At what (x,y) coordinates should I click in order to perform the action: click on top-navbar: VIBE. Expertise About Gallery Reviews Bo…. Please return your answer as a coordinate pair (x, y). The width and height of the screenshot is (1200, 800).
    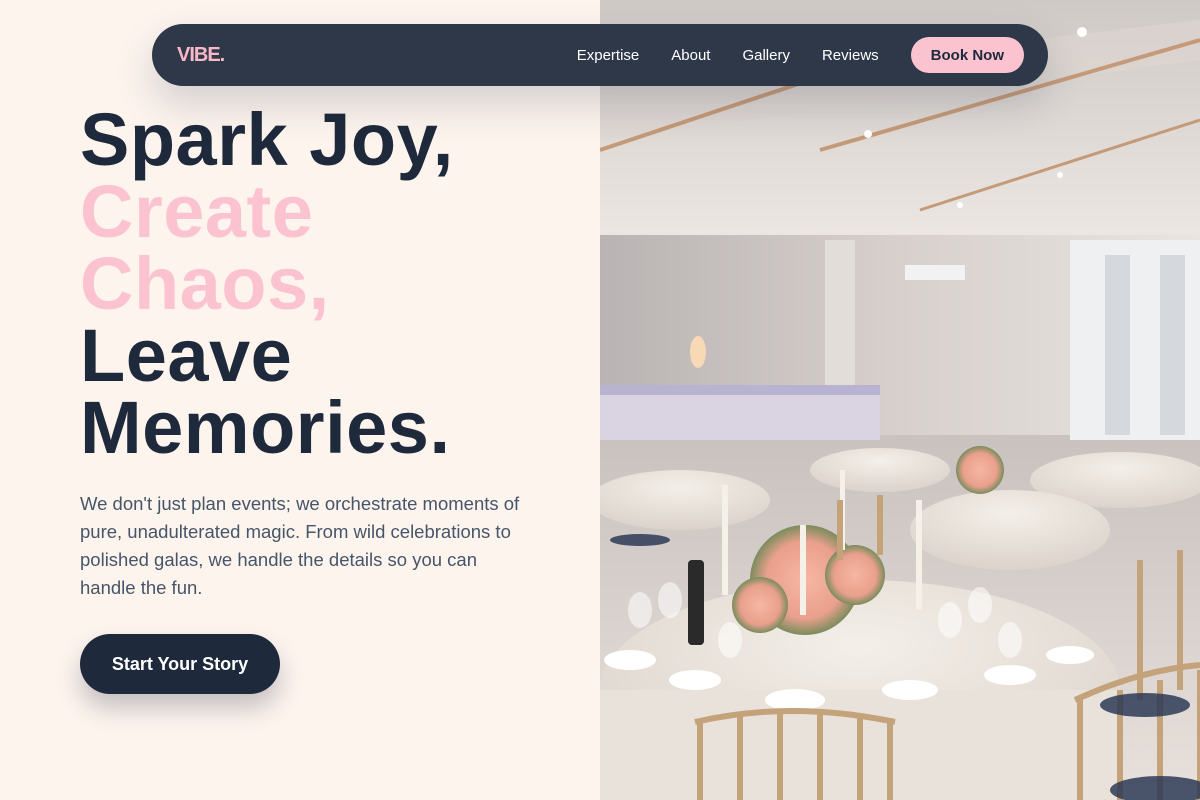
    Looking at the image, I should click on (600, 55).